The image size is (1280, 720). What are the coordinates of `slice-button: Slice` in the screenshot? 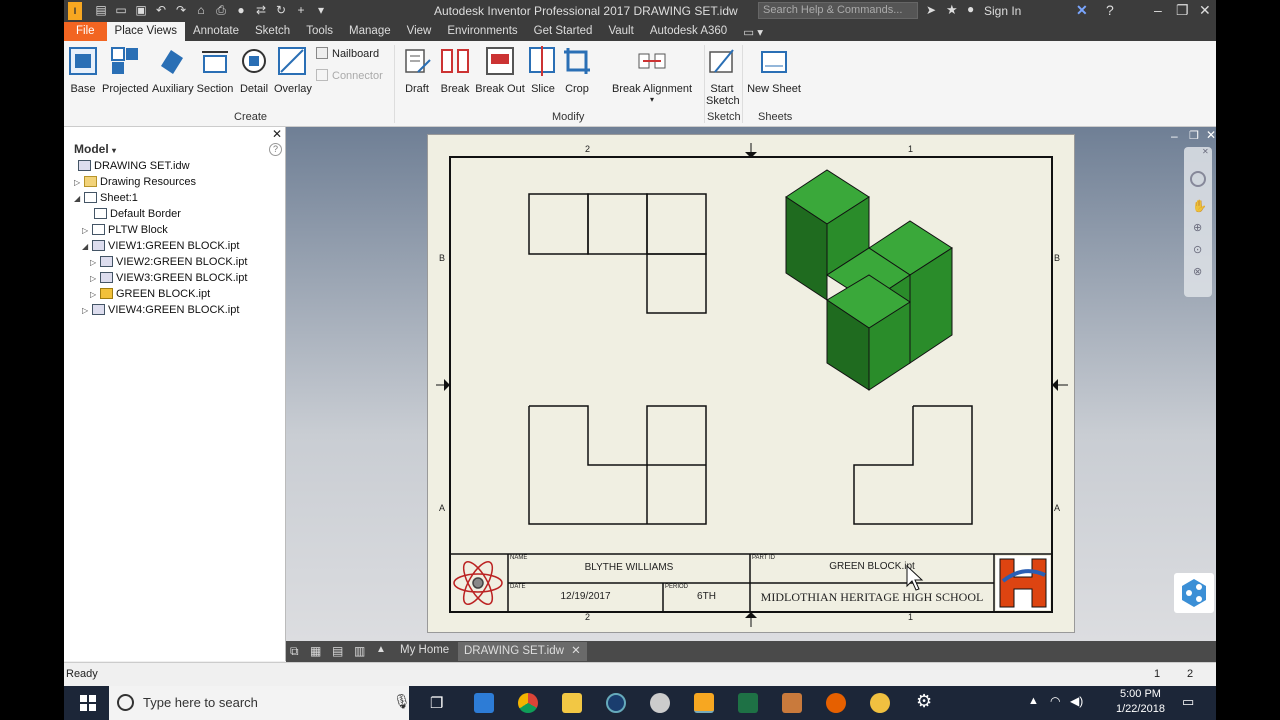 It's located at (543, 70).